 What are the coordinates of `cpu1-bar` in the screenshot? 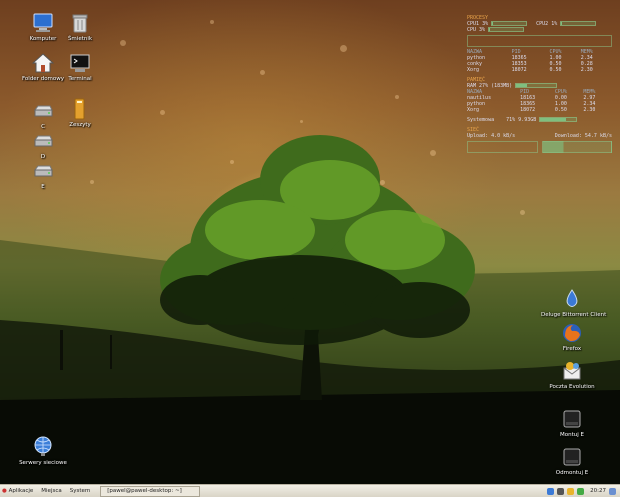 It's located at (509, 23).